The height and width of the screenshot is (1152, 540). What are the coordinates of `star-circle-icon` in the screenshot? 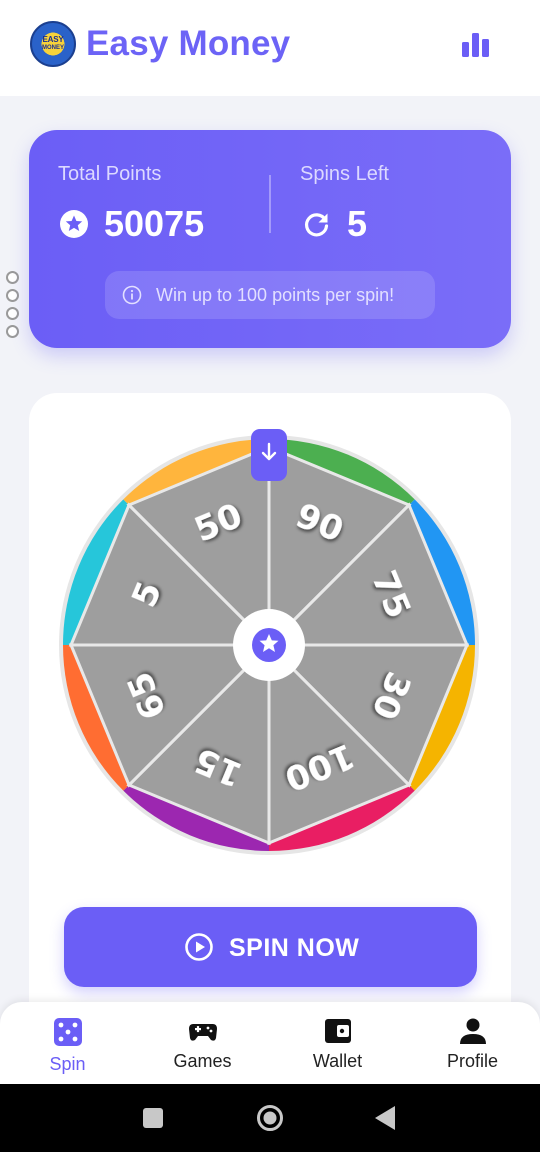 It's located at (74, 224).